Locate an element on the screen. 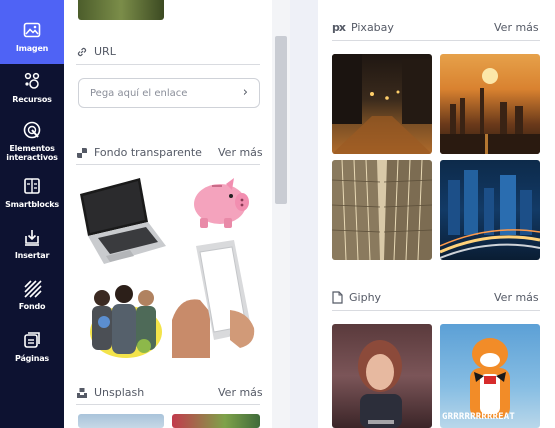 This screenshot has height=428, width=555. pixabay-image-skyscrapers is located at coordinates (382, 210).